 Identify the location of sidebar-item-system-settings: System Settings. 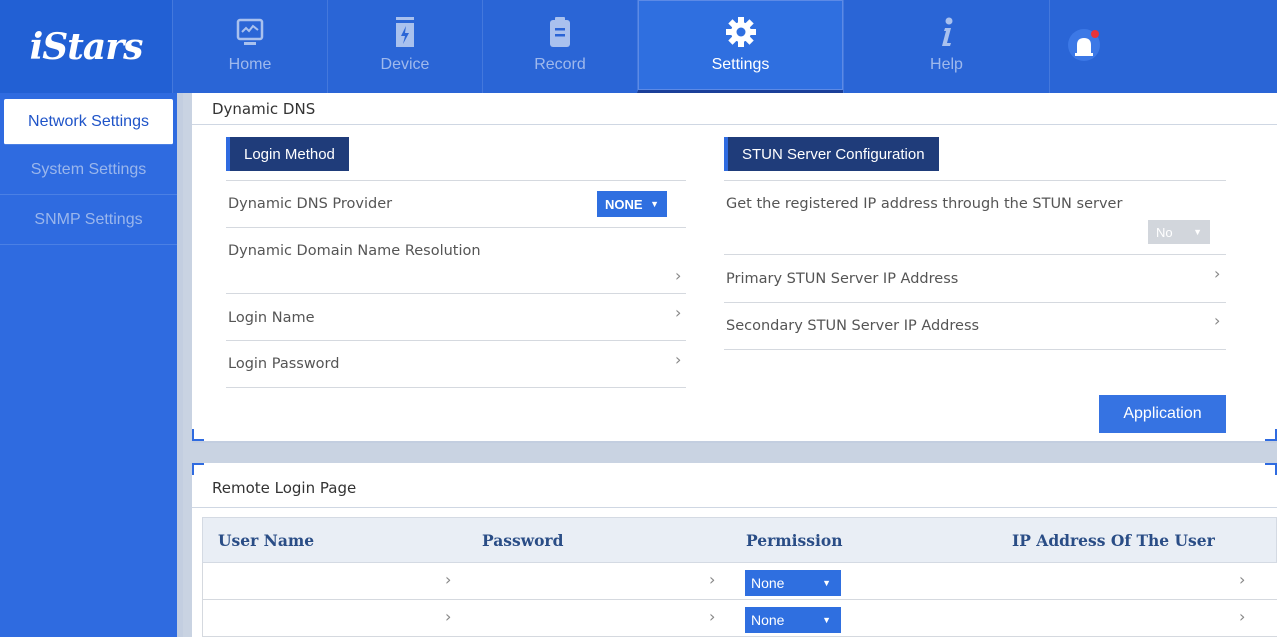
(88, 170).